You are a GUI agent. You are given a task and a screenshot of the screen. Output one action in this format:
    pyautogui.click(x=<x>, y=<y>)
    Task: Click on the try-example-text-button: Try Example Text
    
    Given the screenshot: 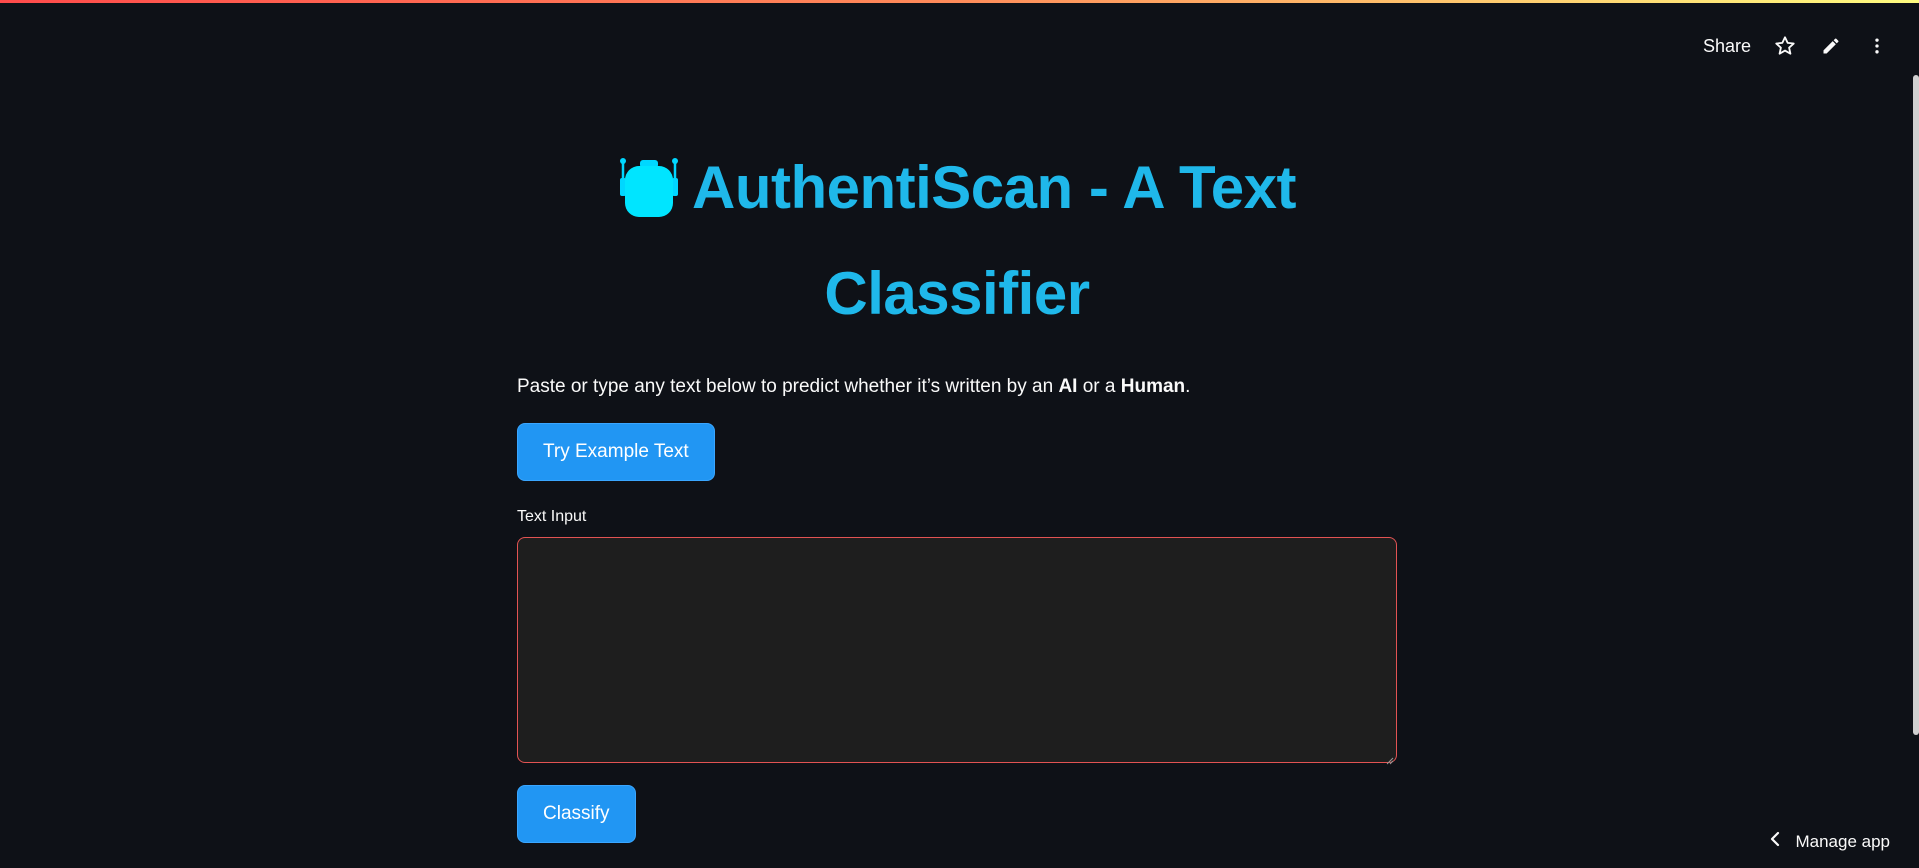 What is the action you would take?
    pyautogui.click(x=616, y=452)
    